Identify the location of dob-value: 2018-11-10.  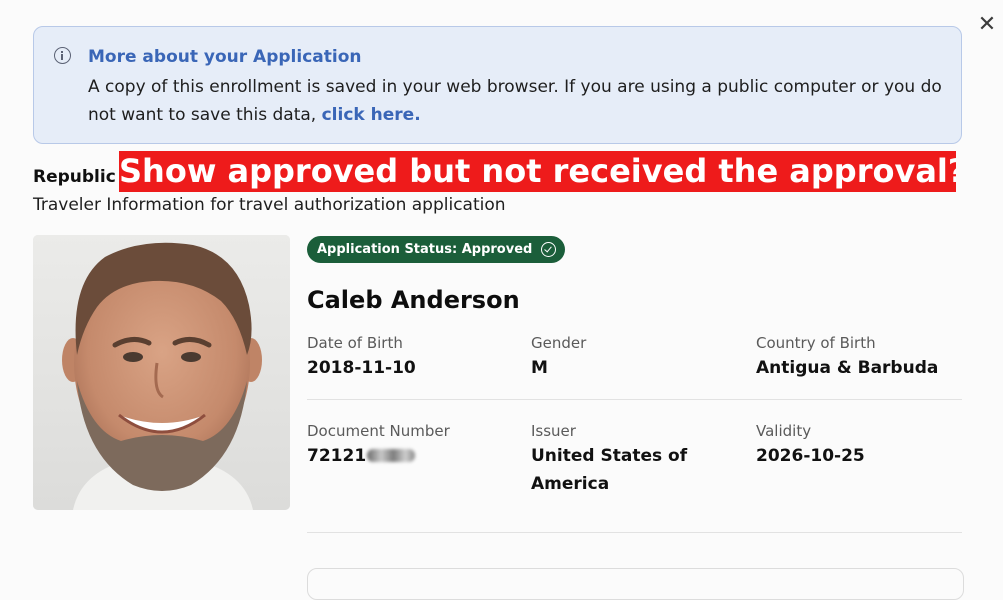
(361, 368).